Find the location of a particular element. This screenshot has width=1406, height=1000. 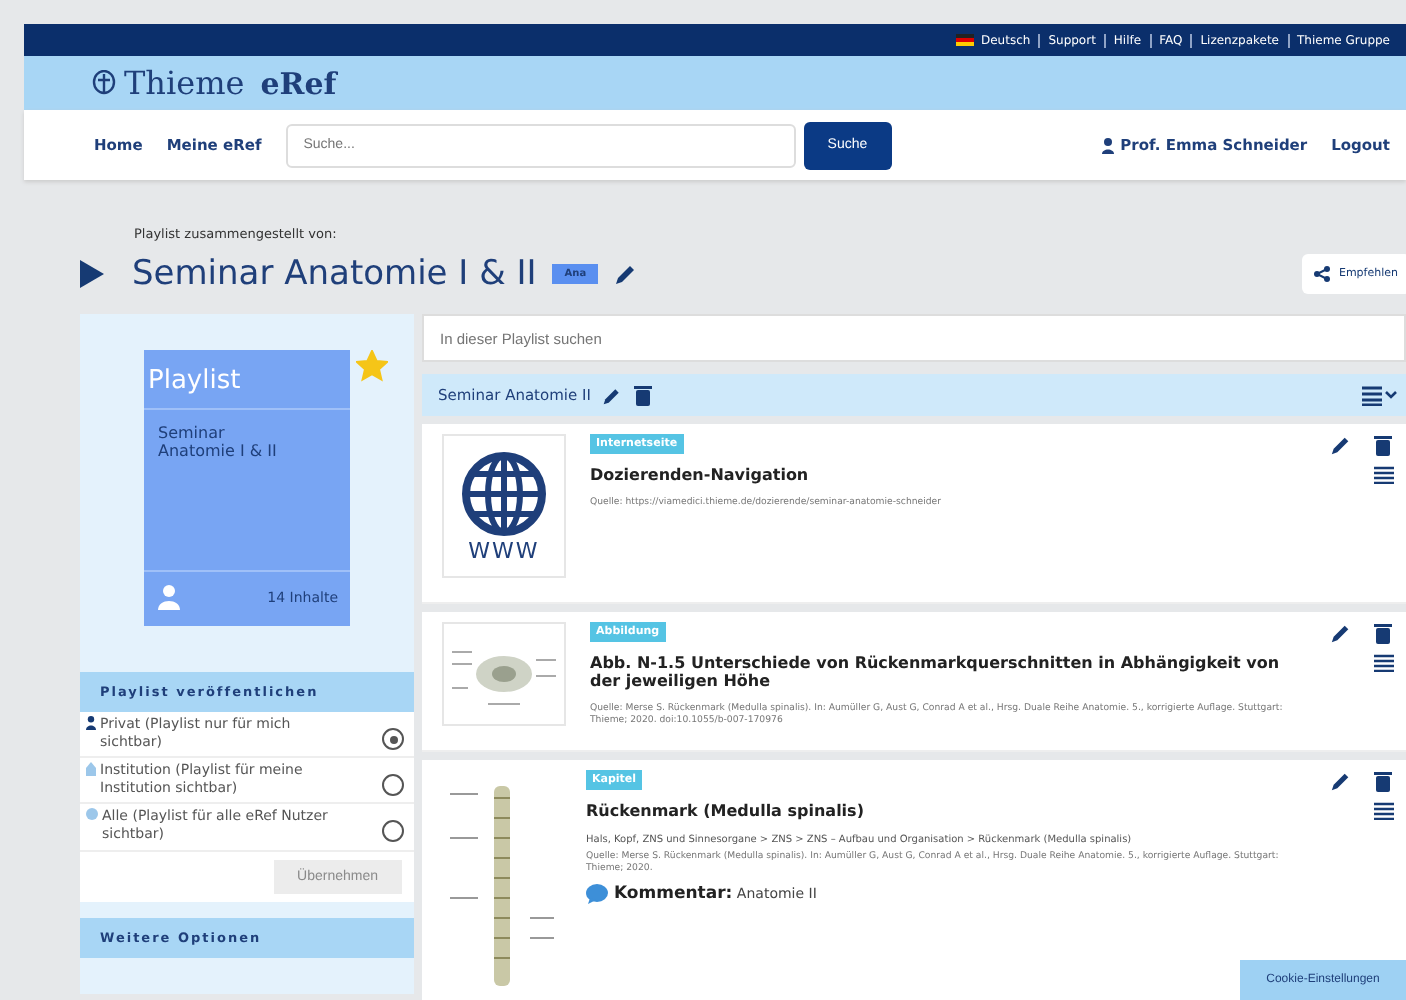

item-title: Abb. N-1.5 Unterschiede von Rückenmarkquerschnitten in Abhängigkeit von der jeweiligen Höhe is located at coordinates (948, 672).